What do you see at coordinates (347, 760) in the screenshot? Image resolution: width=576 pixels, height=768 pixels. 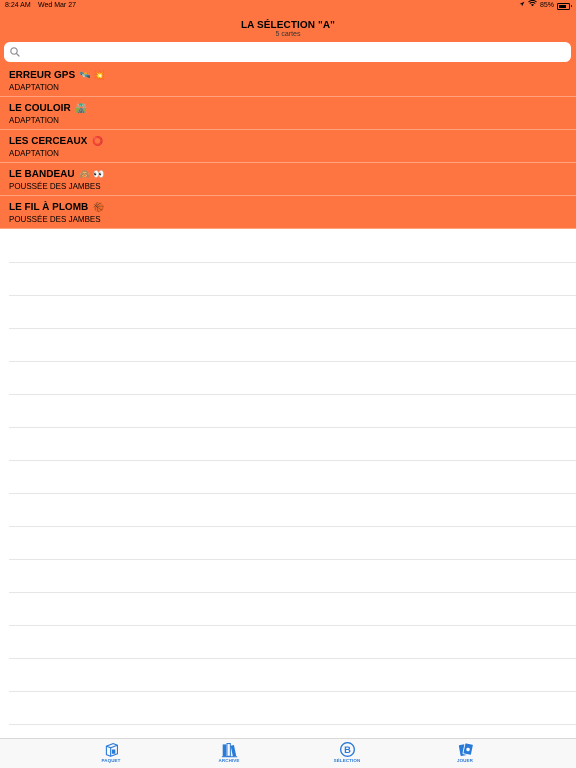 I see `tab-label: SÉLECTION` at bounding box center [347, 760].